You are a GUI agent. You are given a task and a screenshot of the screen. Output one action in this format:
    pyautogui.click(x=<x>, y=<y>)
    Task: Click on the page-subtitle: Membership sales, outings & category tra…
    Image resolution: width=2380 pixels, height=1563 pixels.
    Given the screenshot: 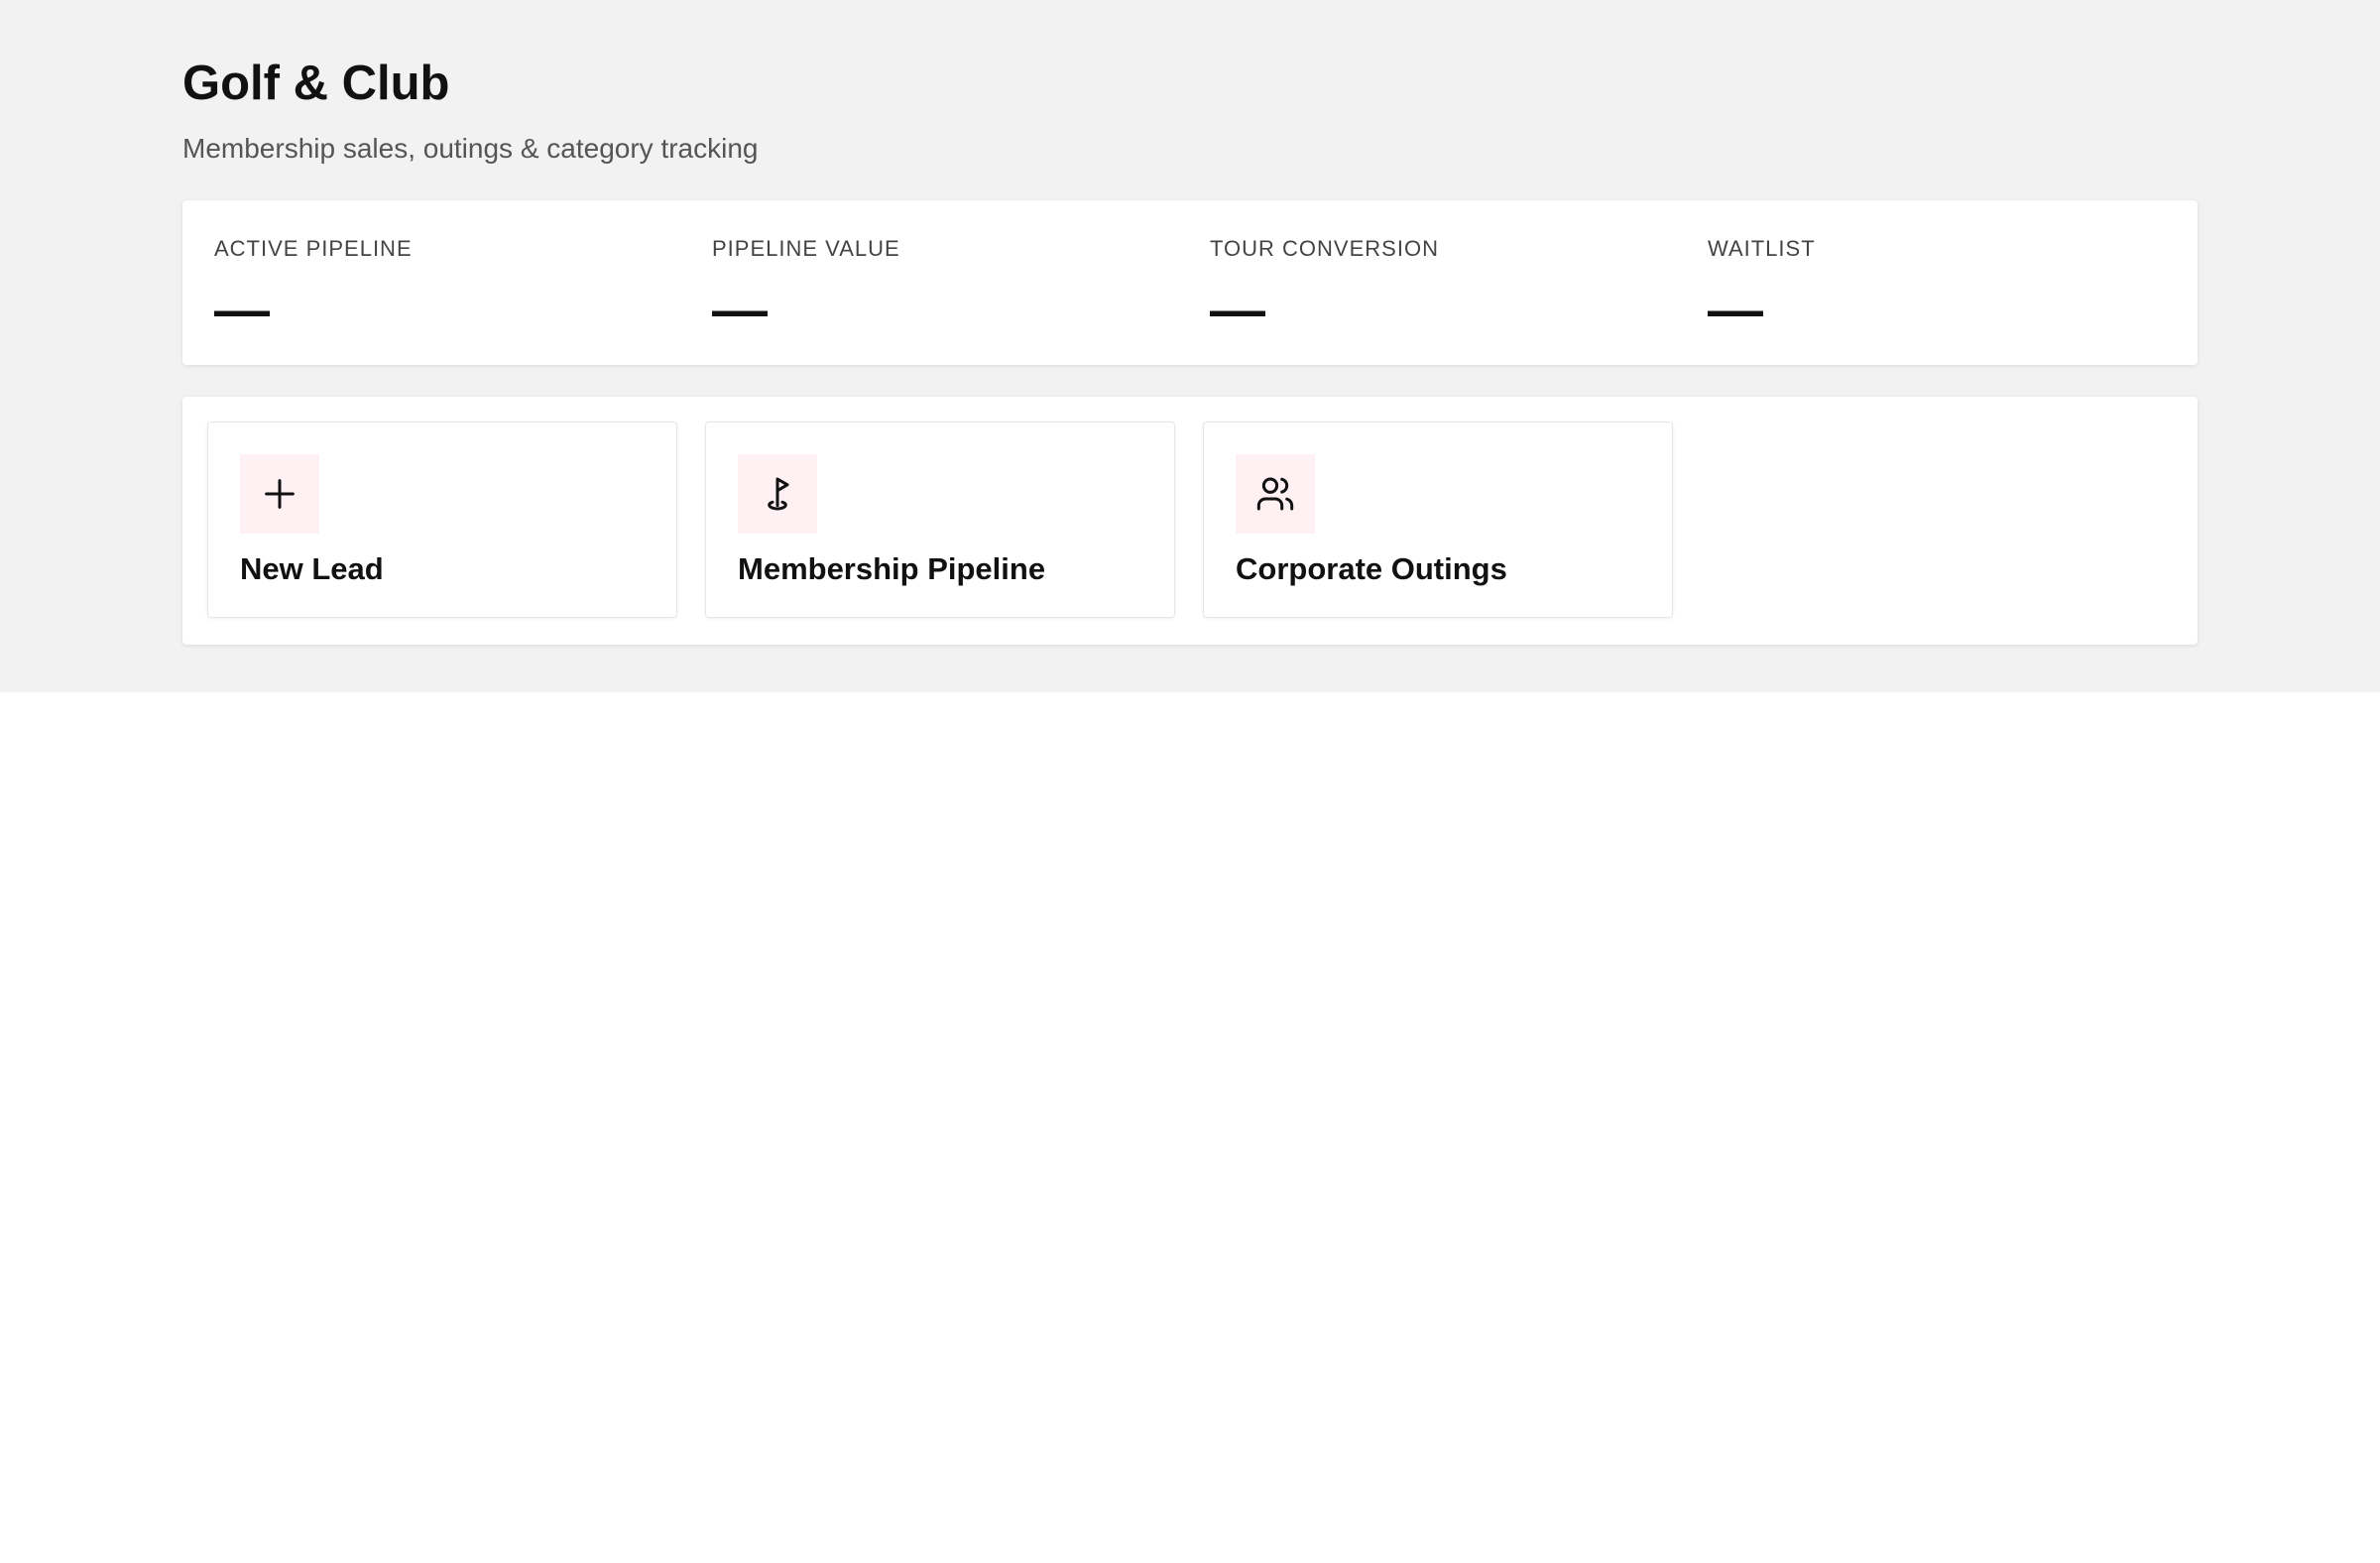 What is the action you would take?
    pyautogui.click(x=470, y=148)
    